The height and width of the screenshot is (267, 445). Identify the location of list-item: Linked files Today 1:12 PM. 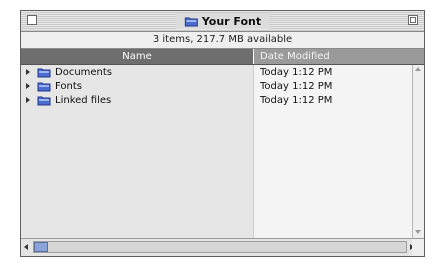
(216, 100).